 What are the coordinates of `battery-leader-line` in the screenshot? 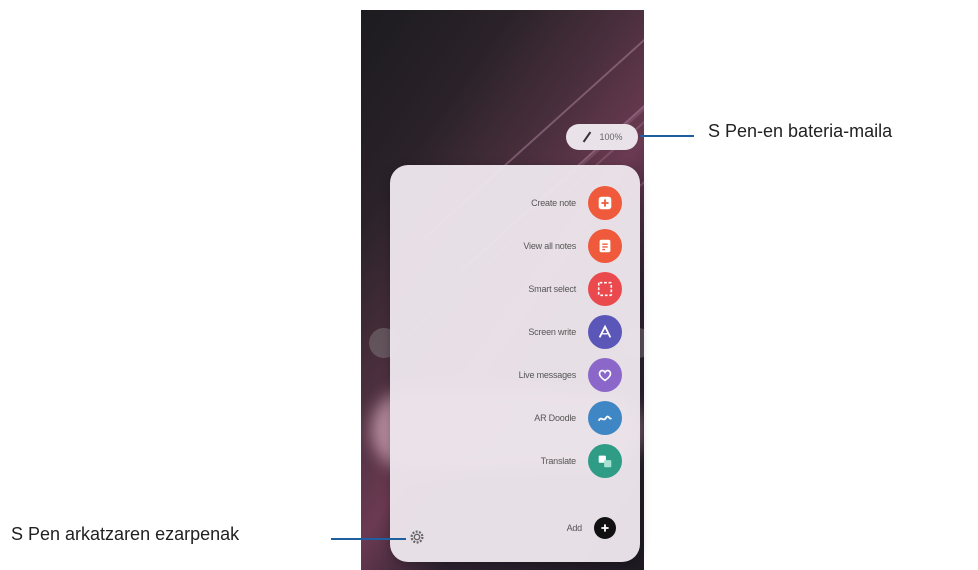 It's located at (667, 136).